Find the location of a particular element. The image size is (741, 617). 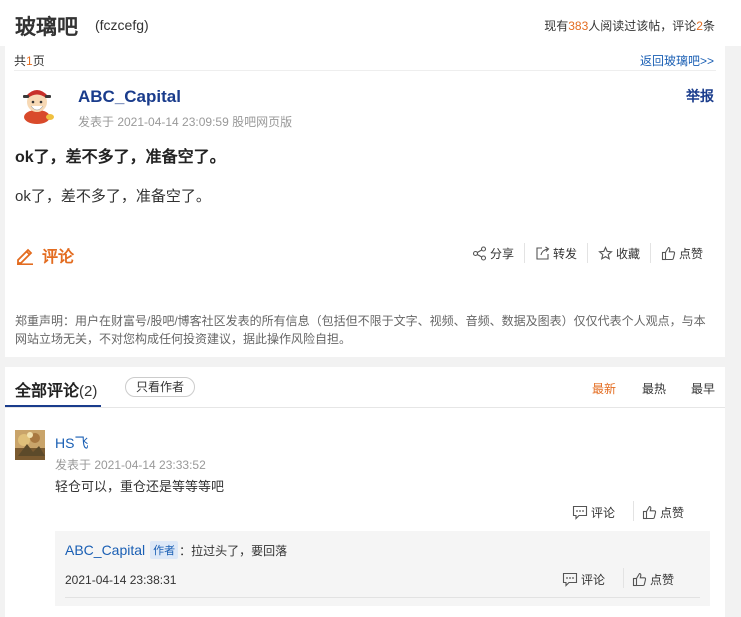

post-title: ok了，差不多了，准备空了。 is located at coordinates (120, 157).